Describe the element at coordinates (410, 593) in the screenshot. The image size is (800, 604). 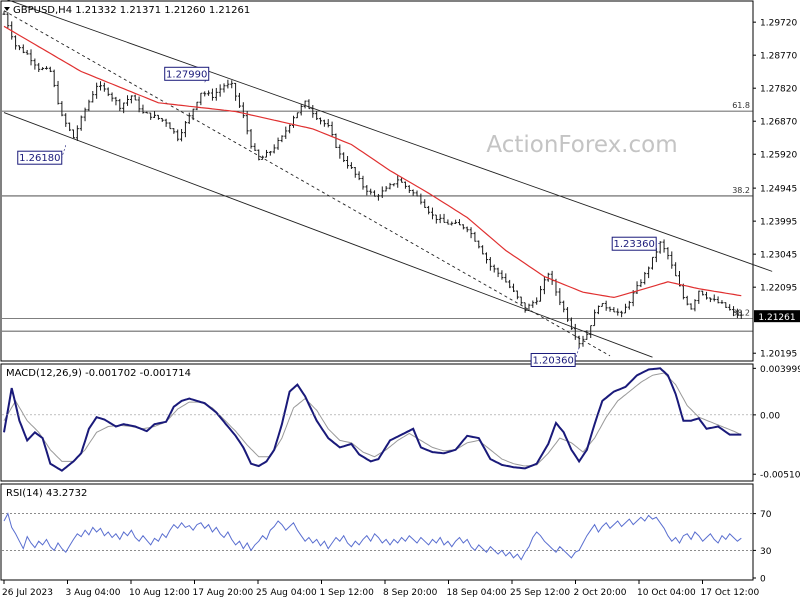
I see `time-tick-label: 8 Sep 20:00` at that location.